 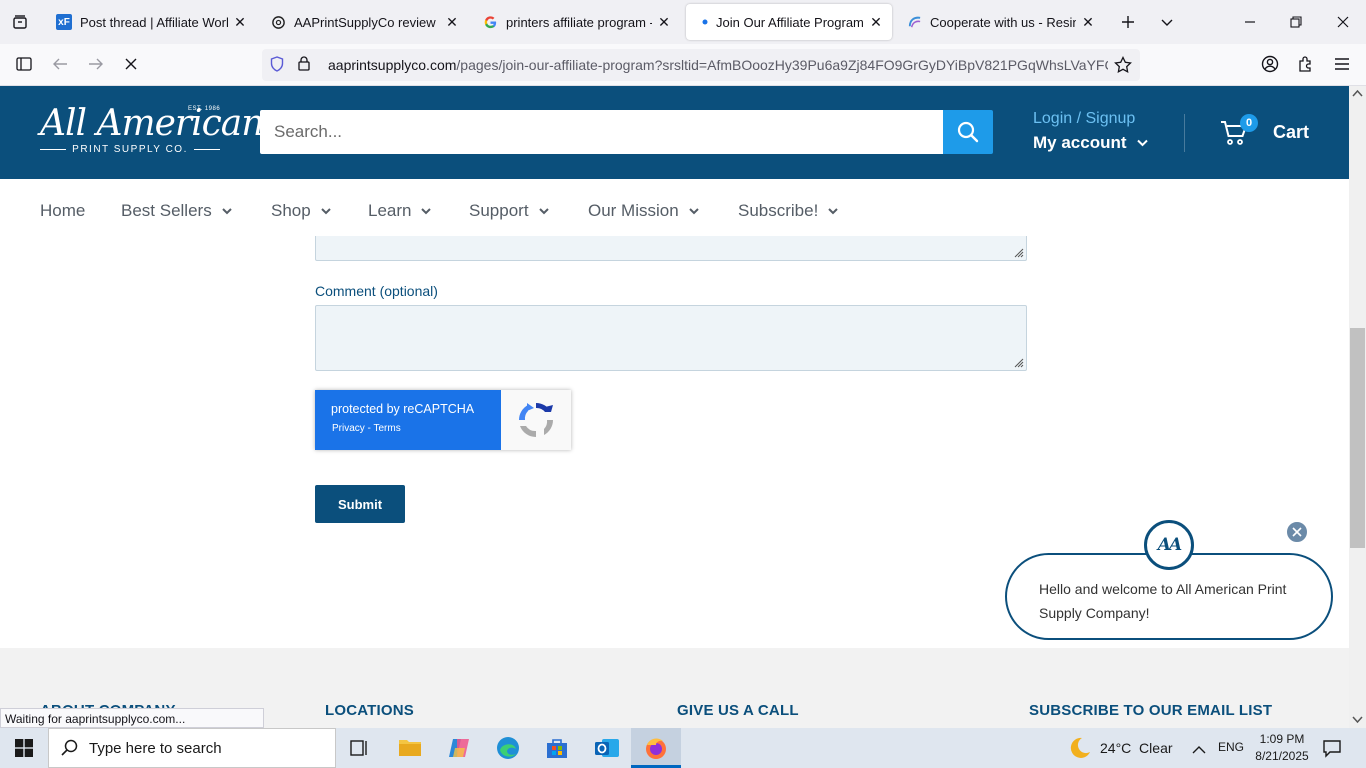 I want to click on nav-shop: Shop, so click(x=301, y=211).